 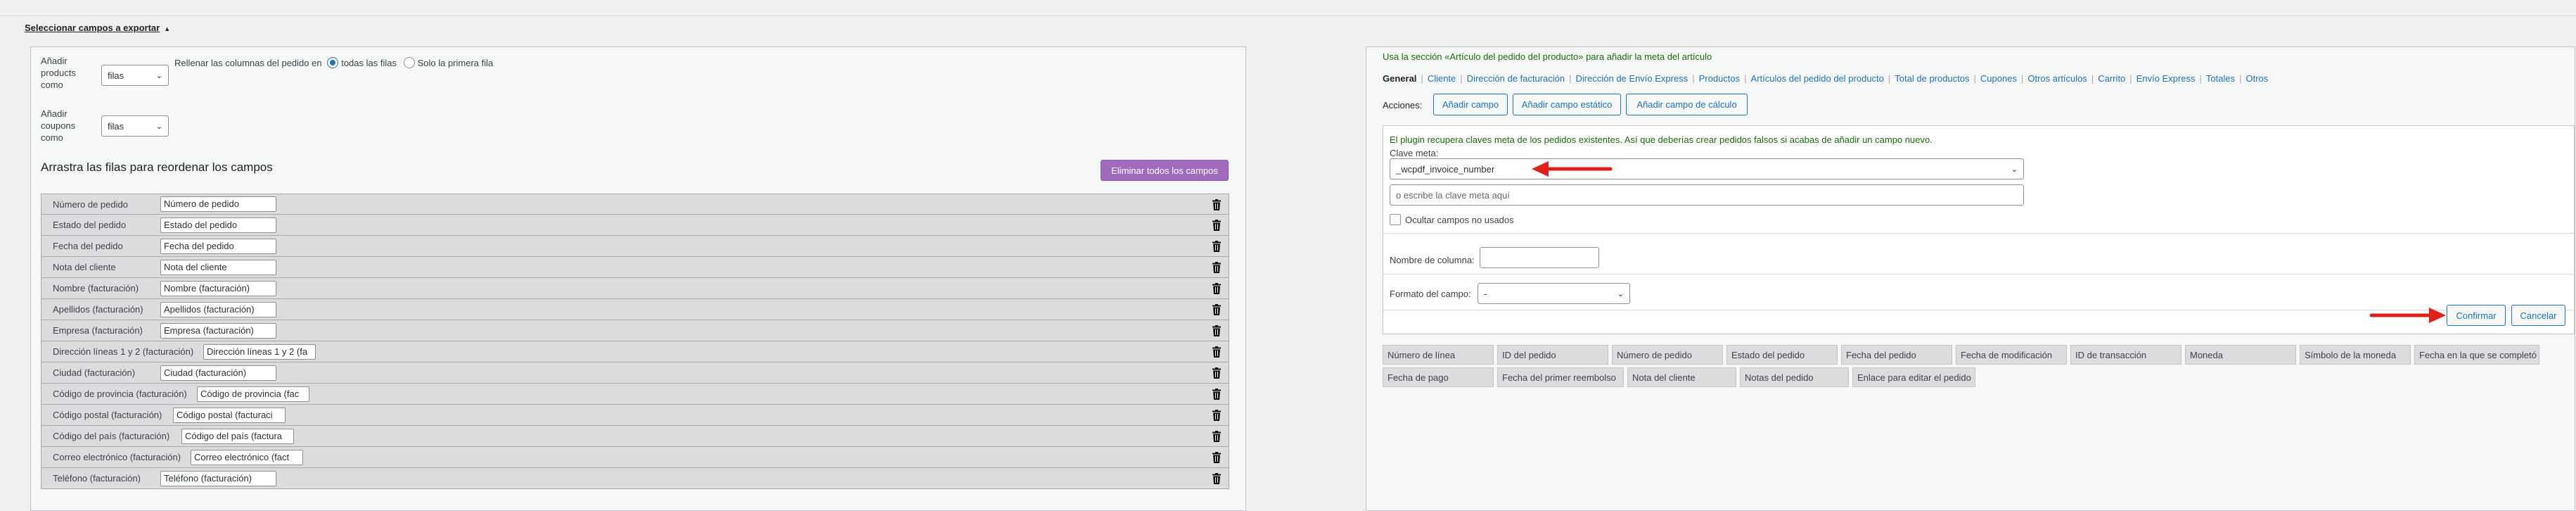 What do you see at coordinates (2011, 355) in the screenshot?
I see `field-tag: Fecha de modificación` at bounding box center [2011, 355].